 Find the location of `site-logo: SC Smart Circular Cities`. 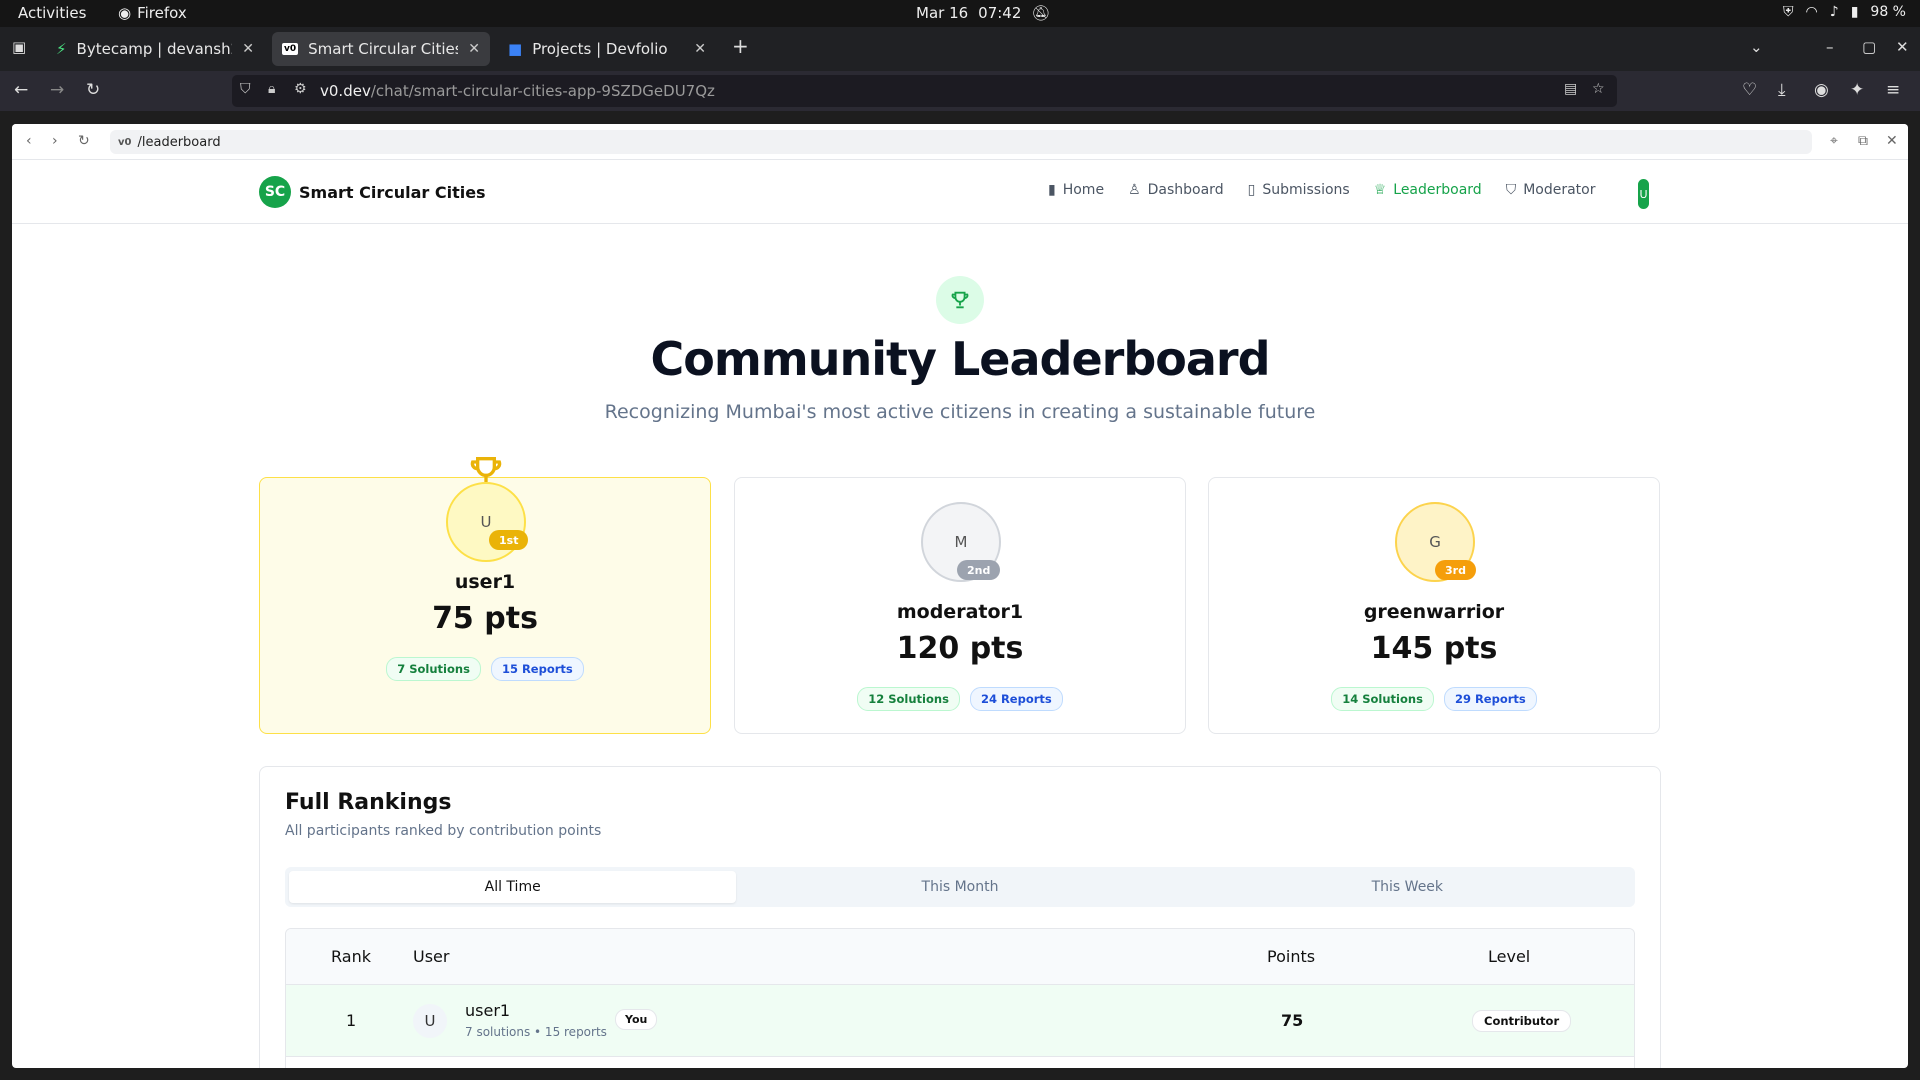

site-logo: SC Smart Circular Cities is located at coordinates (372, 192).